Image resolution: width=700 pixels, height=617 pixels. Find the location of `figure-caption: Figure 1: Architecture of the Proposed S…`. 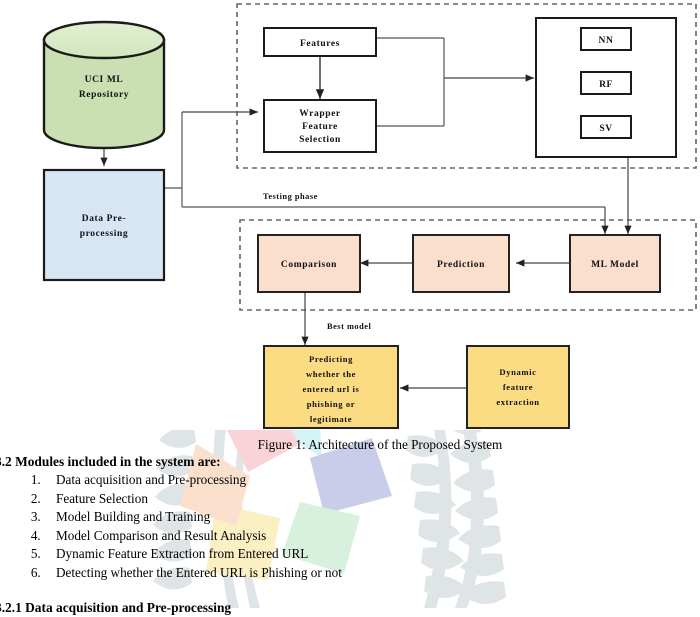

figure-caption: Figure 1: Architecture of the Proposed S… is located at coordinates (380, 444).